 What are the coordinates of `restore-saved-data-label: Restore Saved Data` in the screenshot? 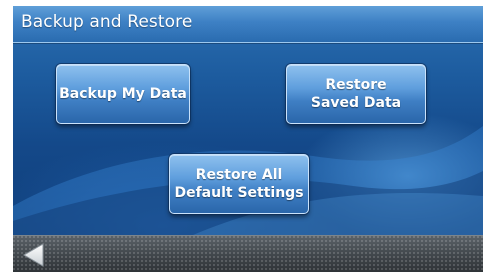 It's located at (356, 94).